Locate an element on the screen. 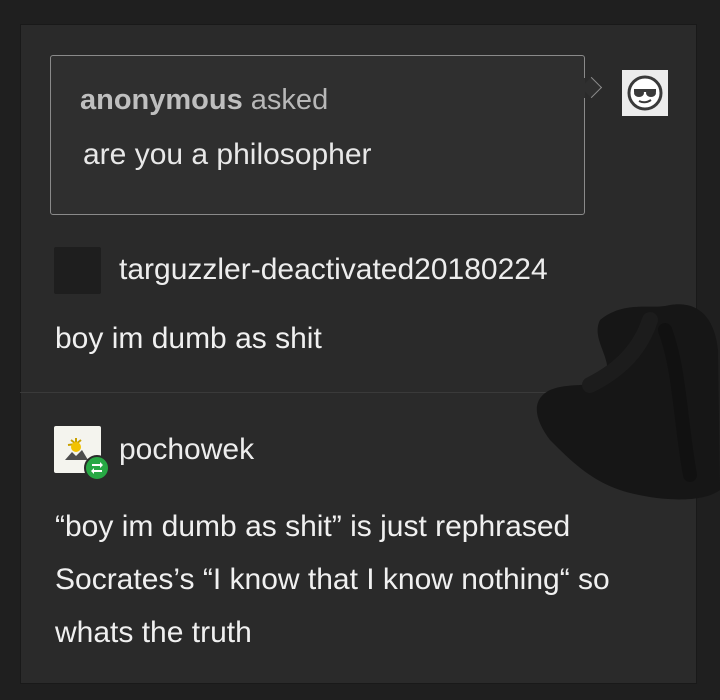  username: pochowek is located at coordinates (186, 450).